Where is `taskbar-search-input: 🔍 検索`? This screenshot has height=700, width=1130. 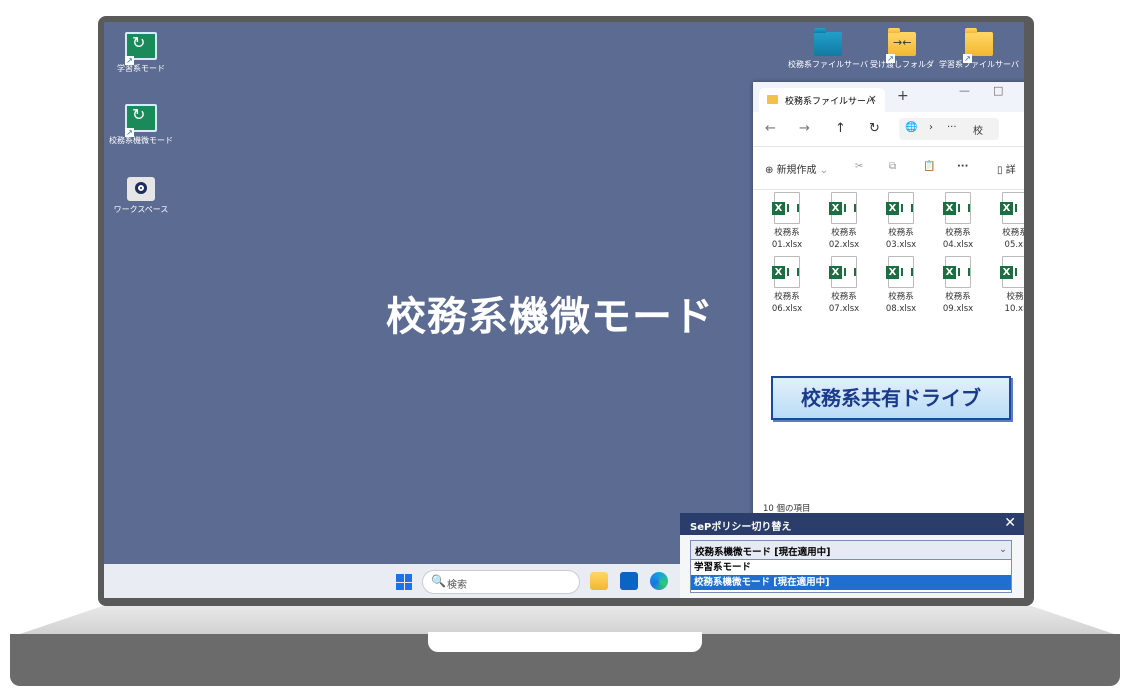
taskbar-search-input: 🔍 検索 is located at coordinates (501, 582).